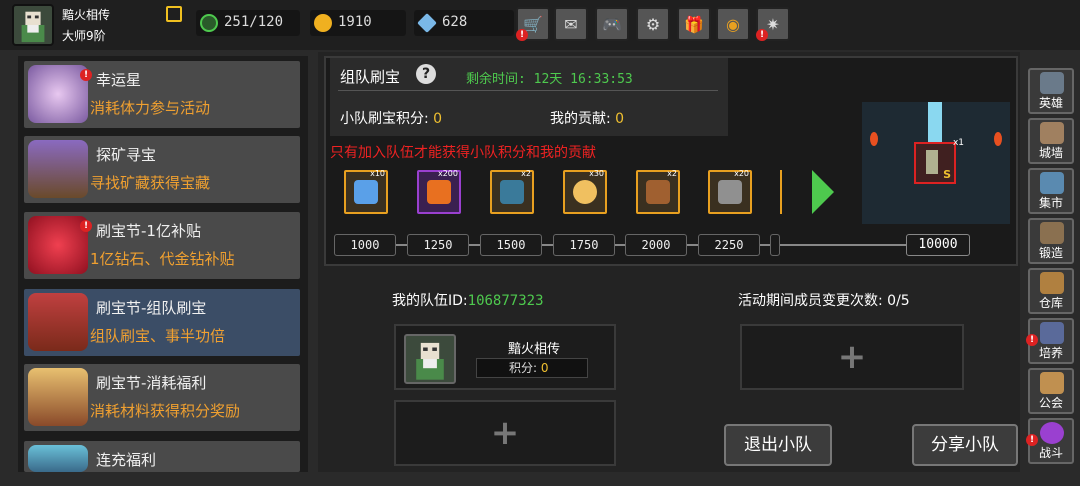  Describe the element at coordinates (935, 122) in the screenshot. I see `light-beam` at that location.